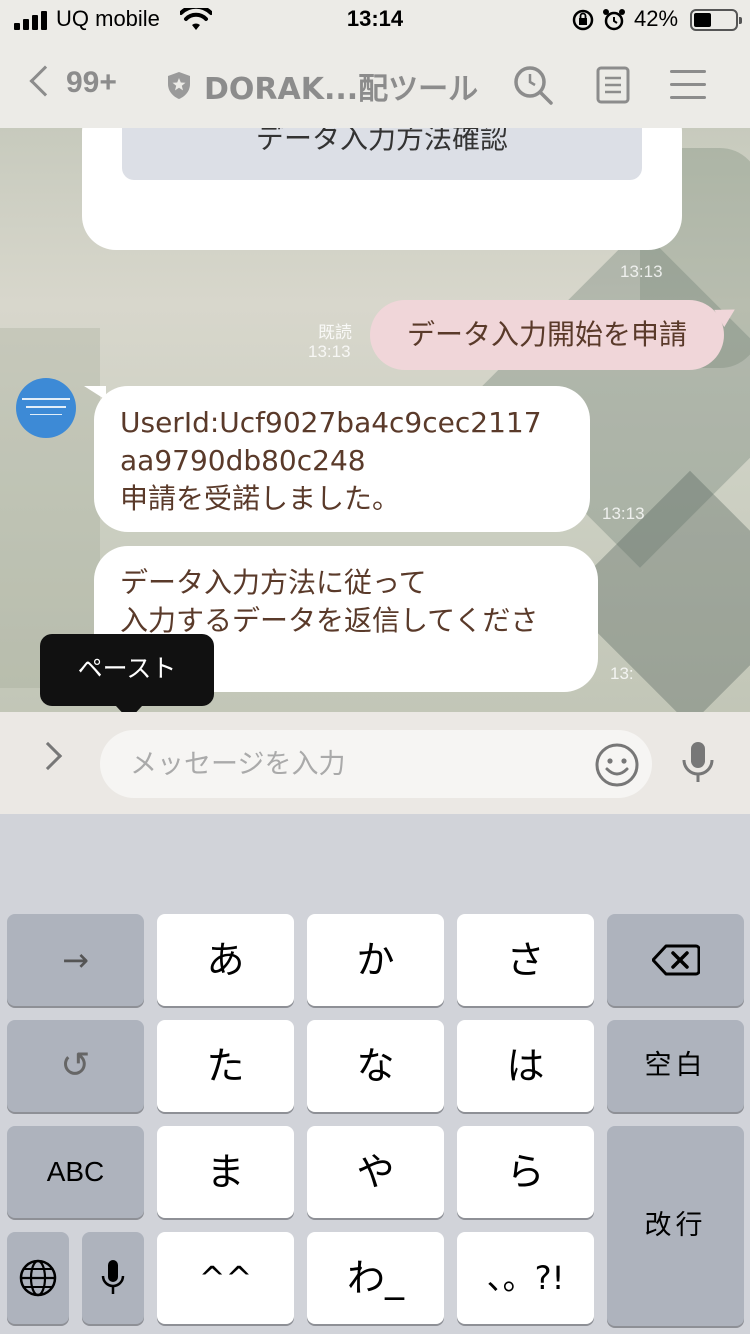 The height and width of the screenshot is (1334, 750). What do you see at coordinates (225, 1172) in the screenshot?
I see `key-ma: ま` at bounding box center [225, 1172].